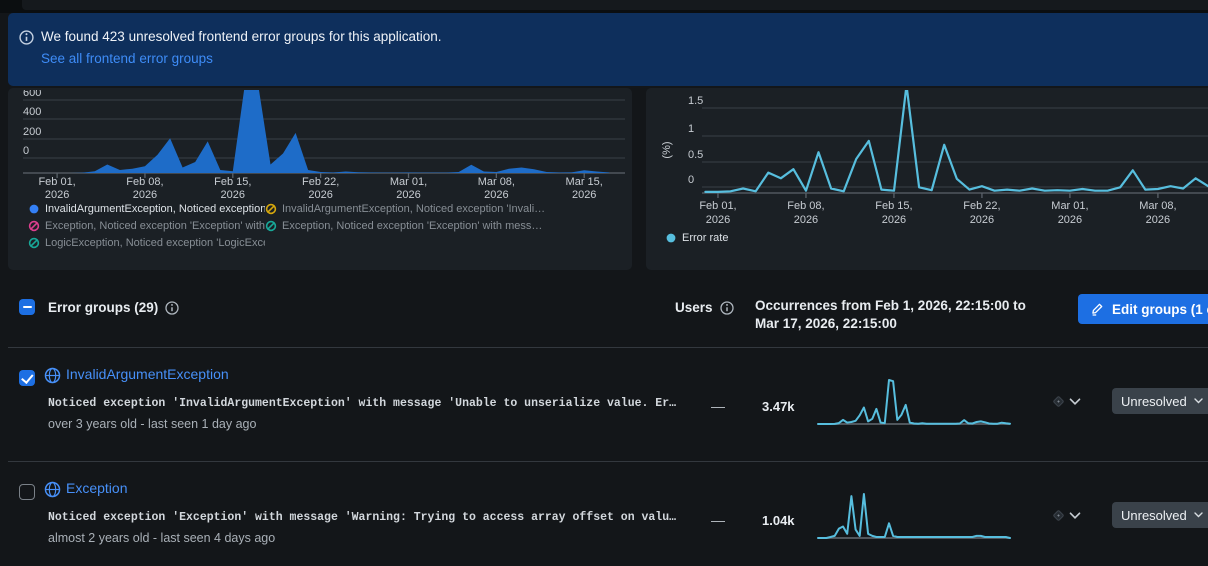  Describe the element at coordinates (778, 520) in the screenshot. I see `occurrences-value: 1.04k` at that location.